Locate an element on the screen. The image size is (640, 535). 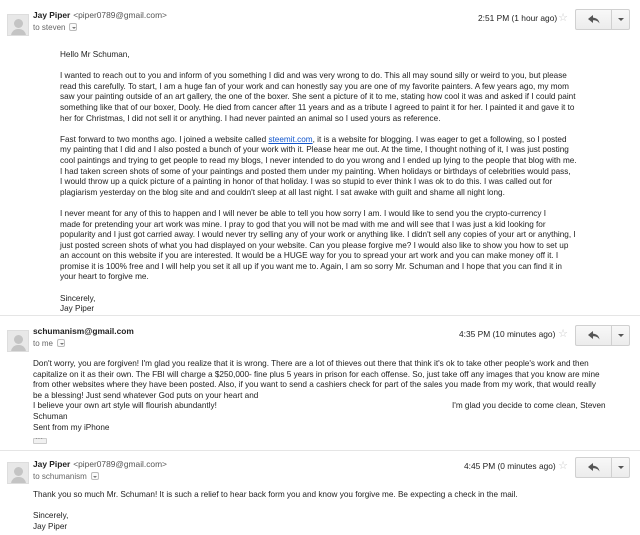
body-line: Schuman is located at coordinates (50, 416).